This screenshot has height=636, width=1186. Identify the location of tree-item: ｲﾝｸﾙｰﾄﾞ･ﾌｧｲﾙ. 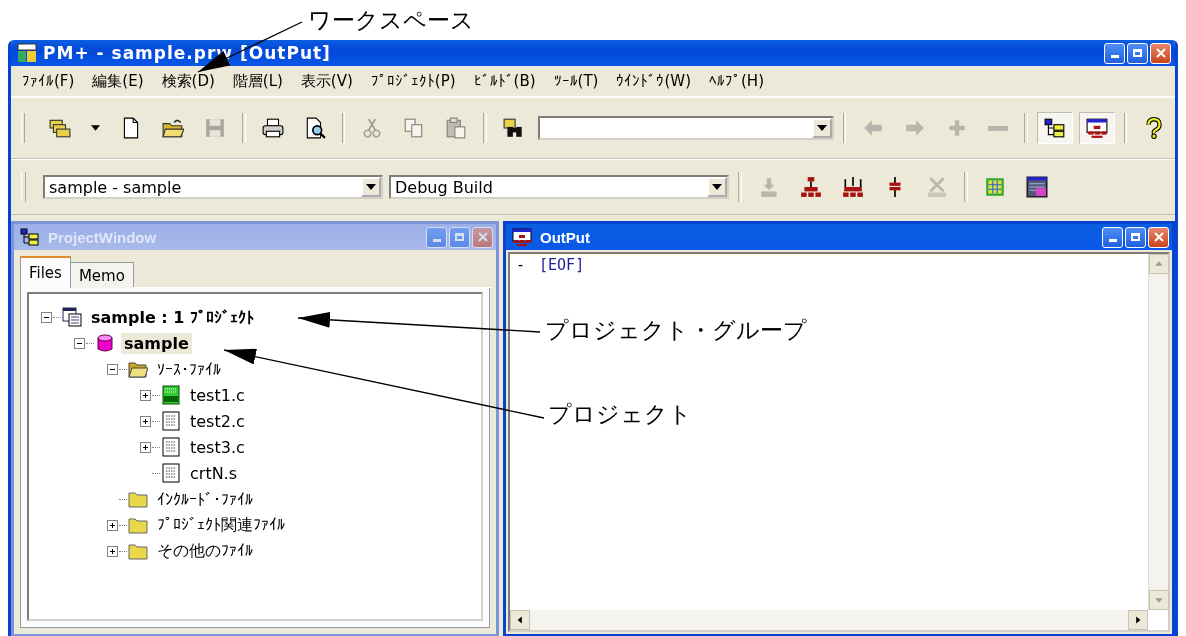
(205, 499).